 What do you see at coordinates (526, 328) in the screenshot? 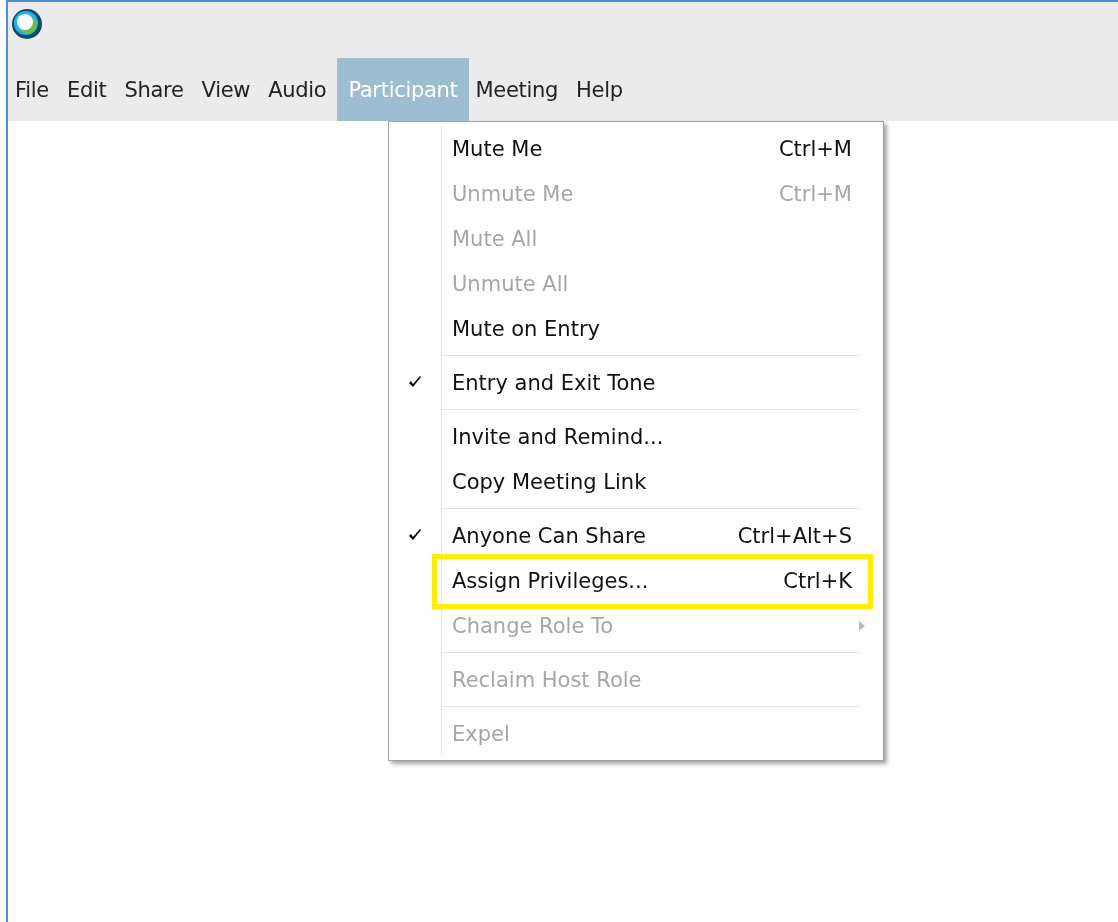
I see `menu-item: Mute on Entry` at bounding box center [526, 328].